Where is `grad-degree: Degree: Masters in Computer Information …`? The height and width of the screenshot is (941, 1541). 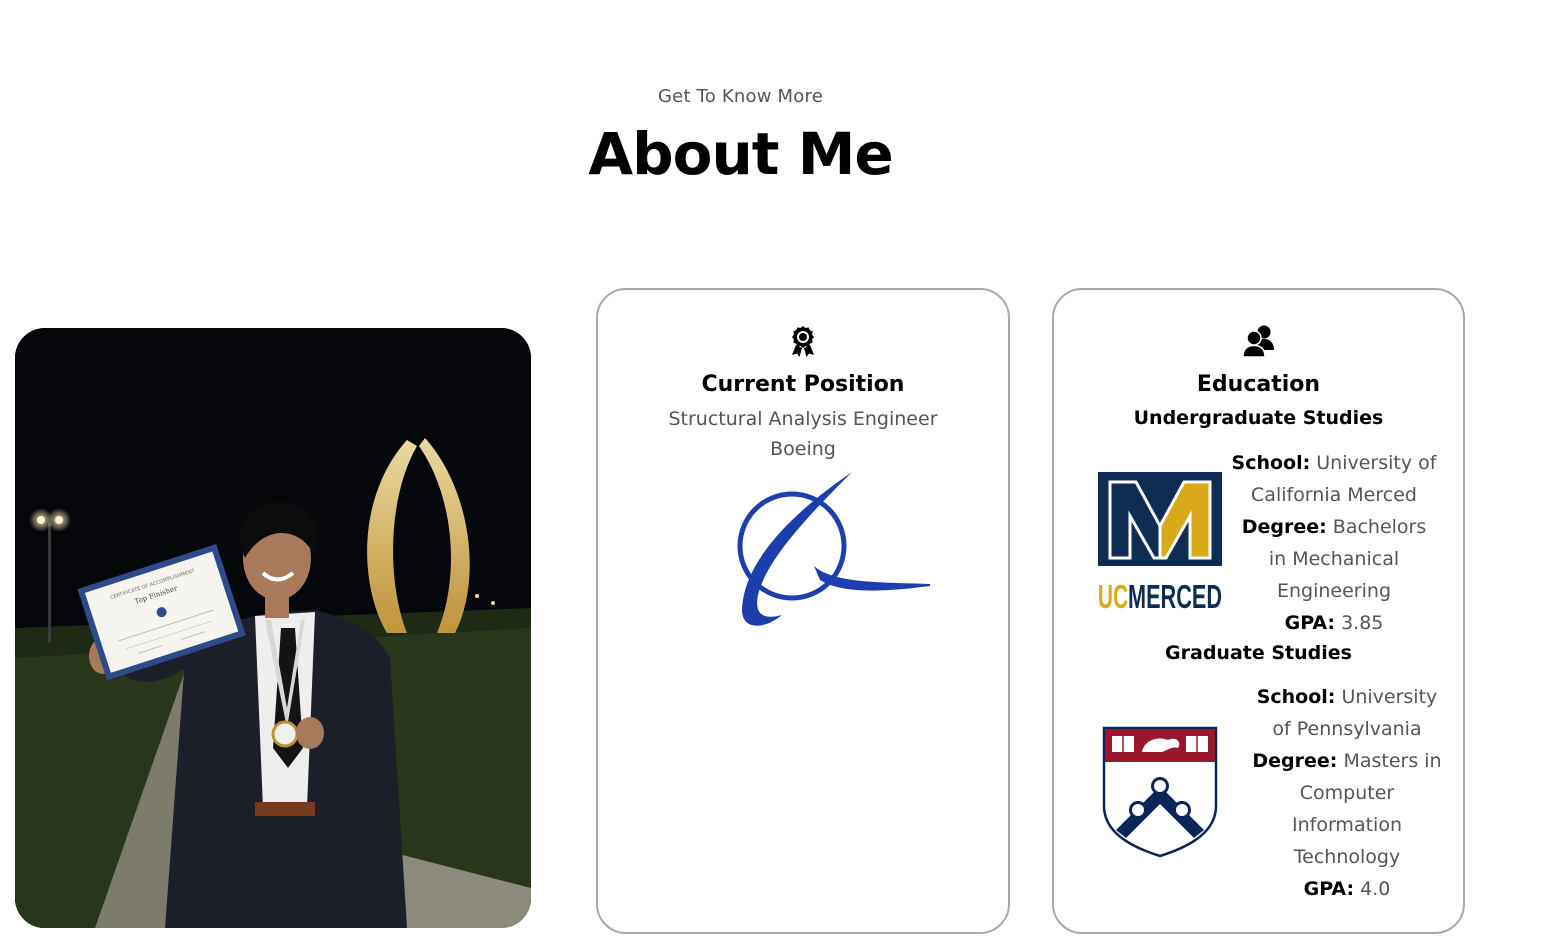 grad-degree: Degree: Masters in Computer Information … is located at coordinates (1347, 809).